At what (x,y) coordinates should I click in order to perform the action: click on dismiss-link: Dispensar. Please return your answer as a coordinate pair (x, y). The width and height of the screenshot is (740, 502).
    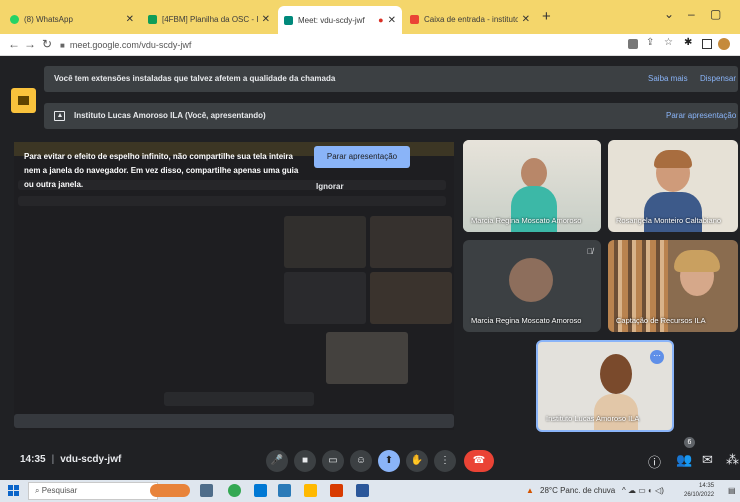
    Looking at the image, I should click on (718, 79).